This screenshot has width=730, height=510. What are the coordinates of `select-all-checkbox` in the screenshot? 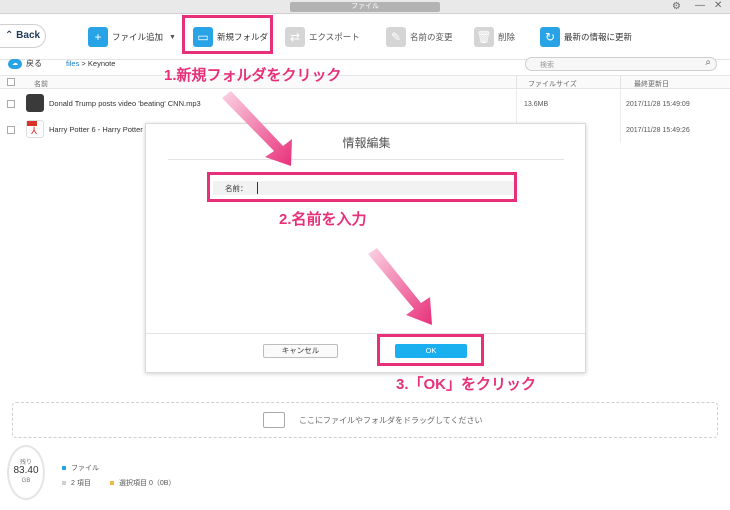 It's located at (11, 82).